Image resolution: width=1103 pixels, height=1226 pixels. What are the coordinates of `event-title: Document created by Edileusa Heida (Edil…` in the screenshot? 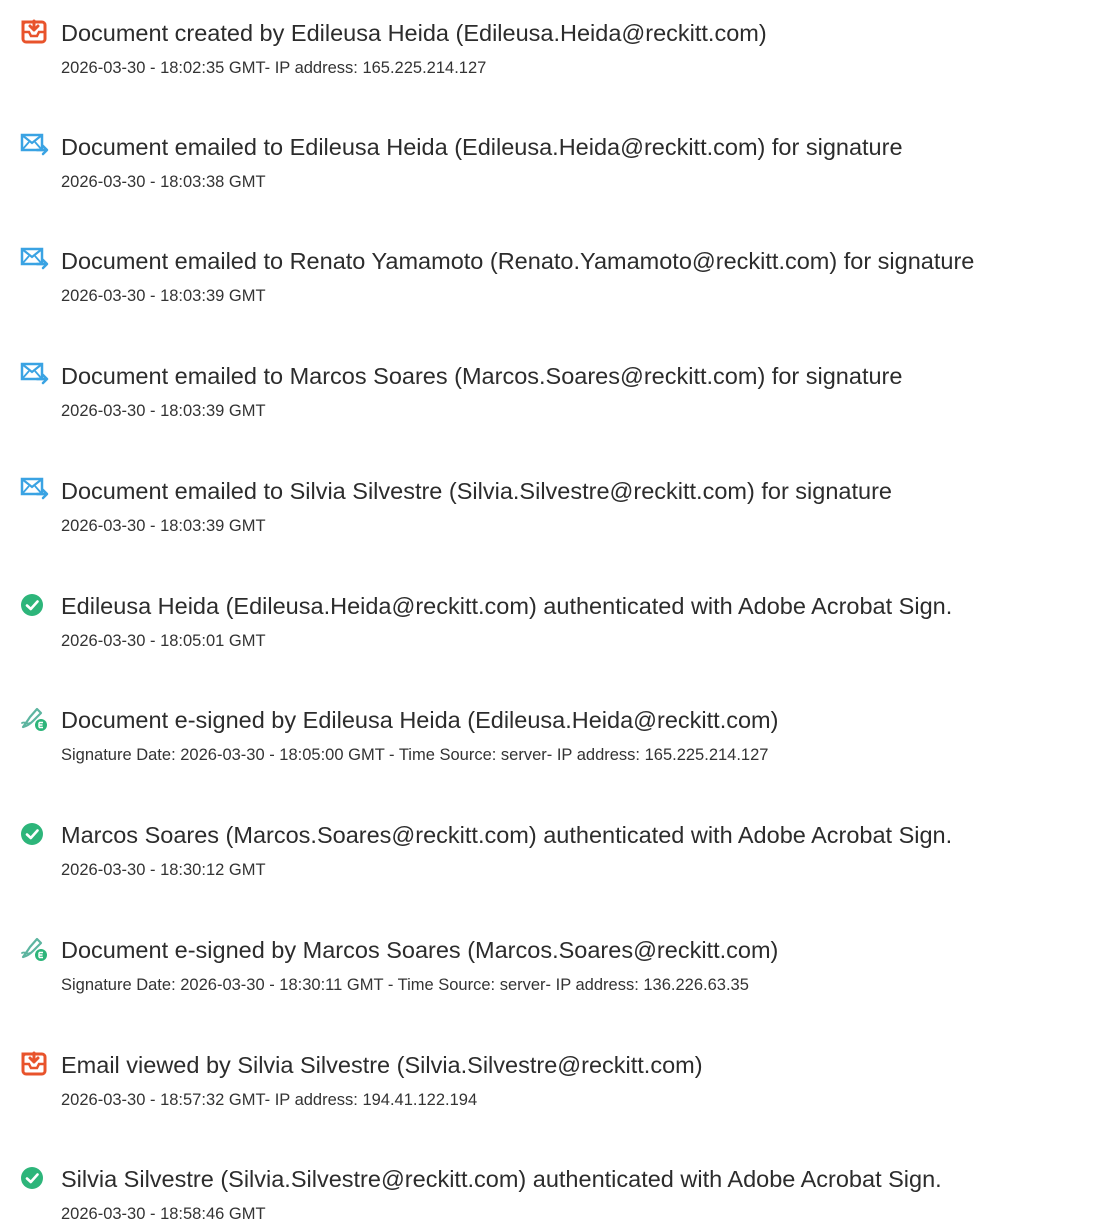 It's located at (414, 33).